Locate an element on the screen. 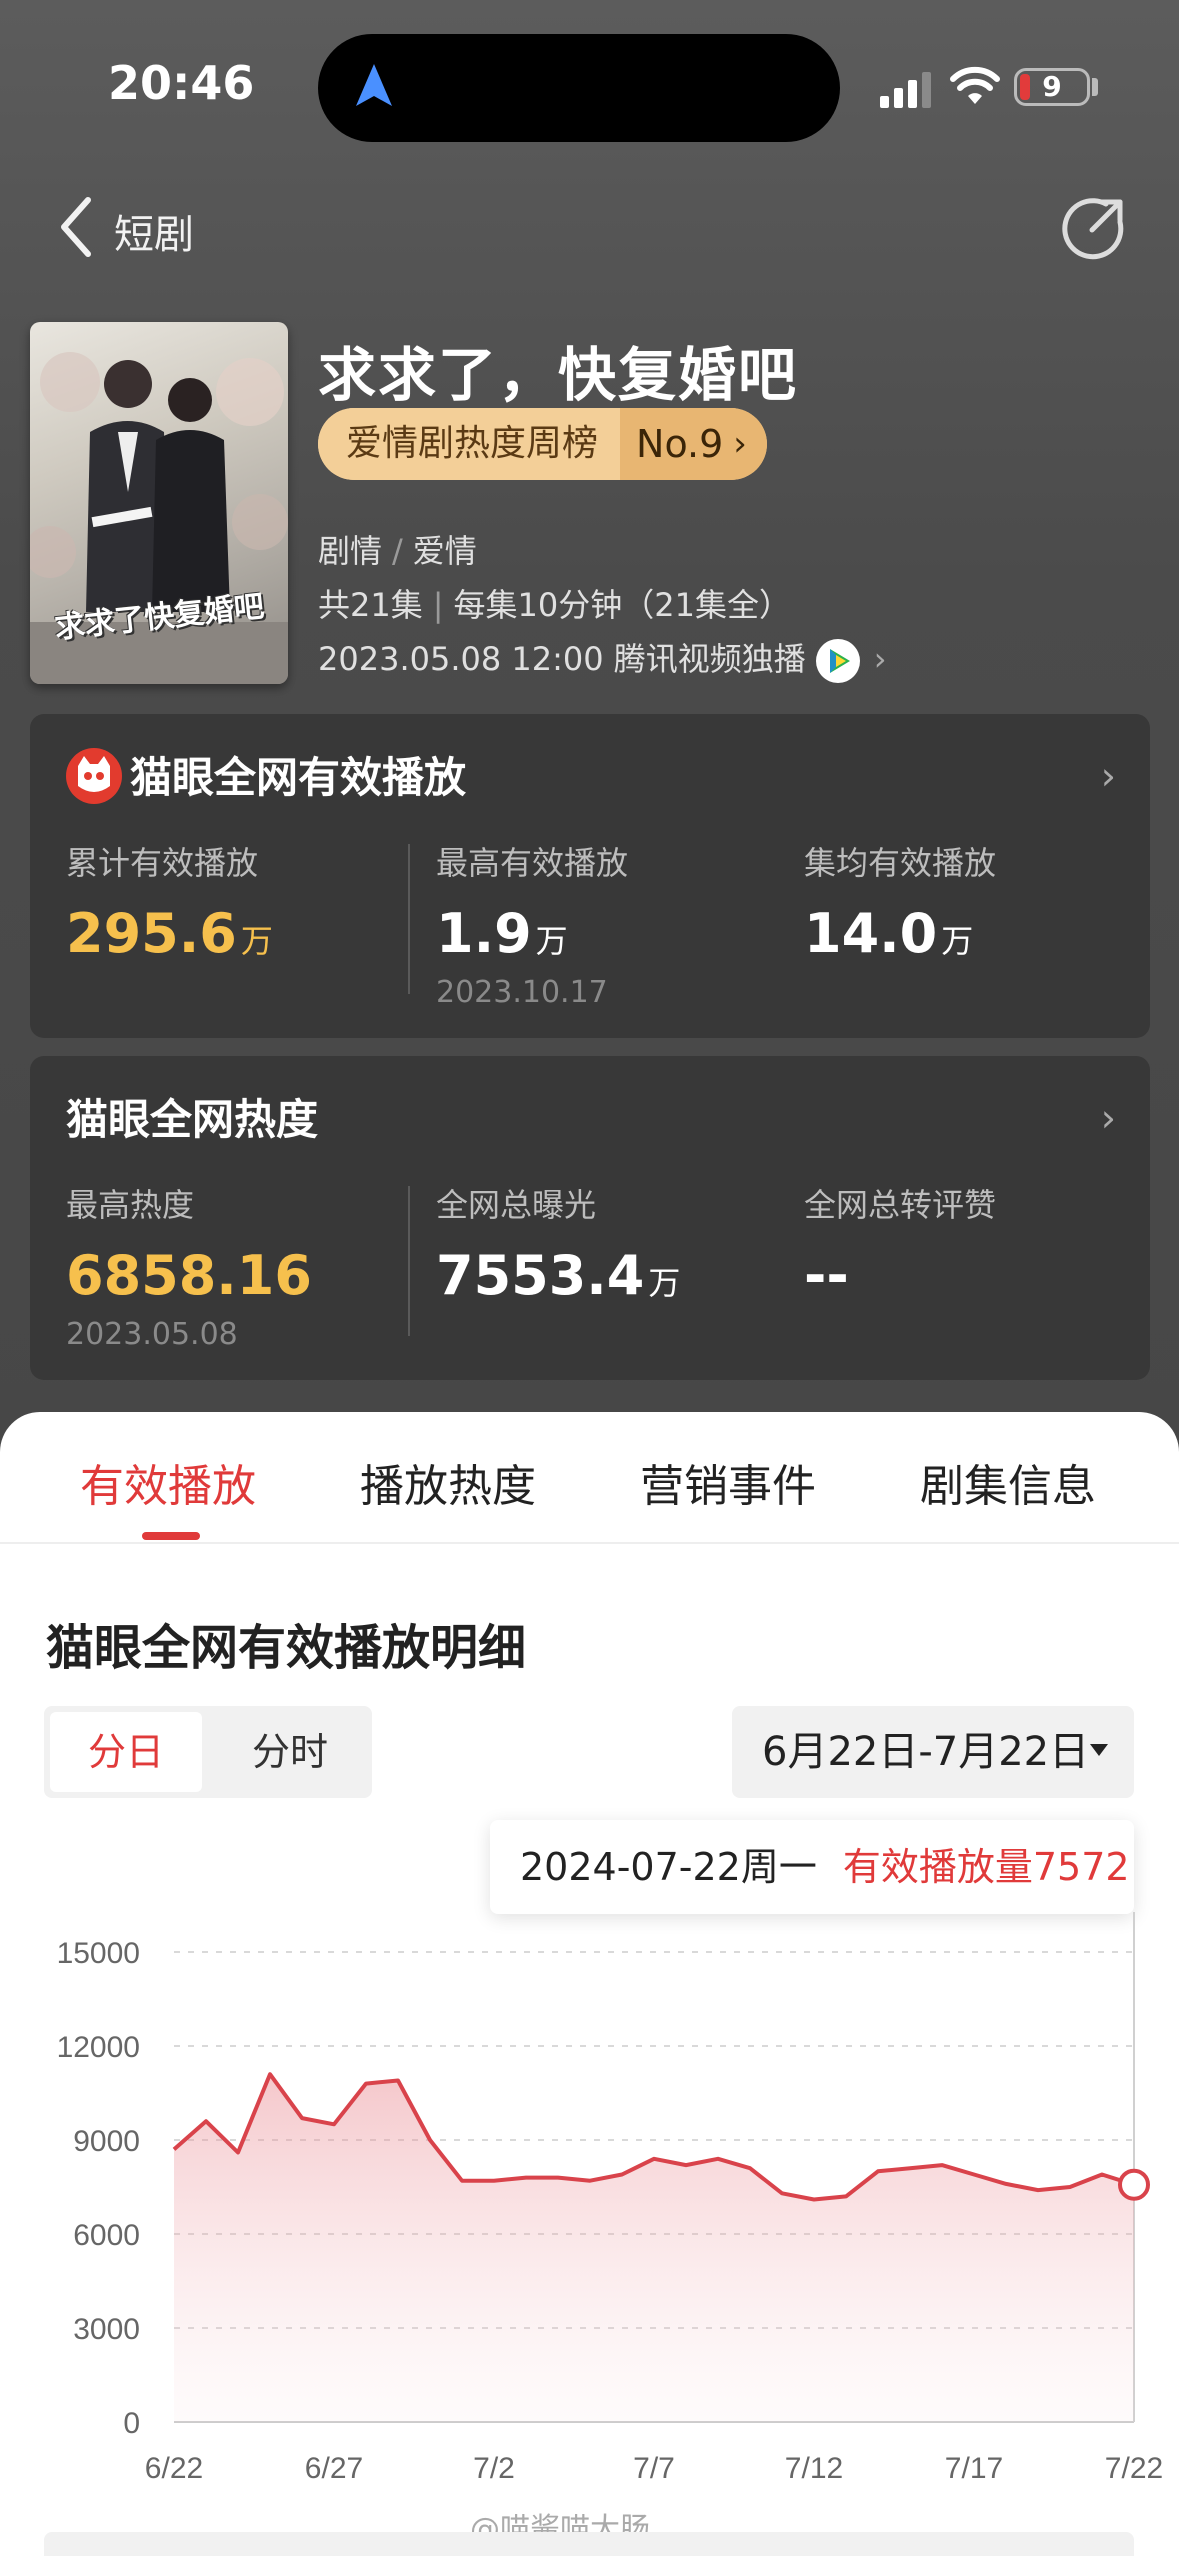  x-tick-label: 7/22 is located at coordinates (1134, 2468).